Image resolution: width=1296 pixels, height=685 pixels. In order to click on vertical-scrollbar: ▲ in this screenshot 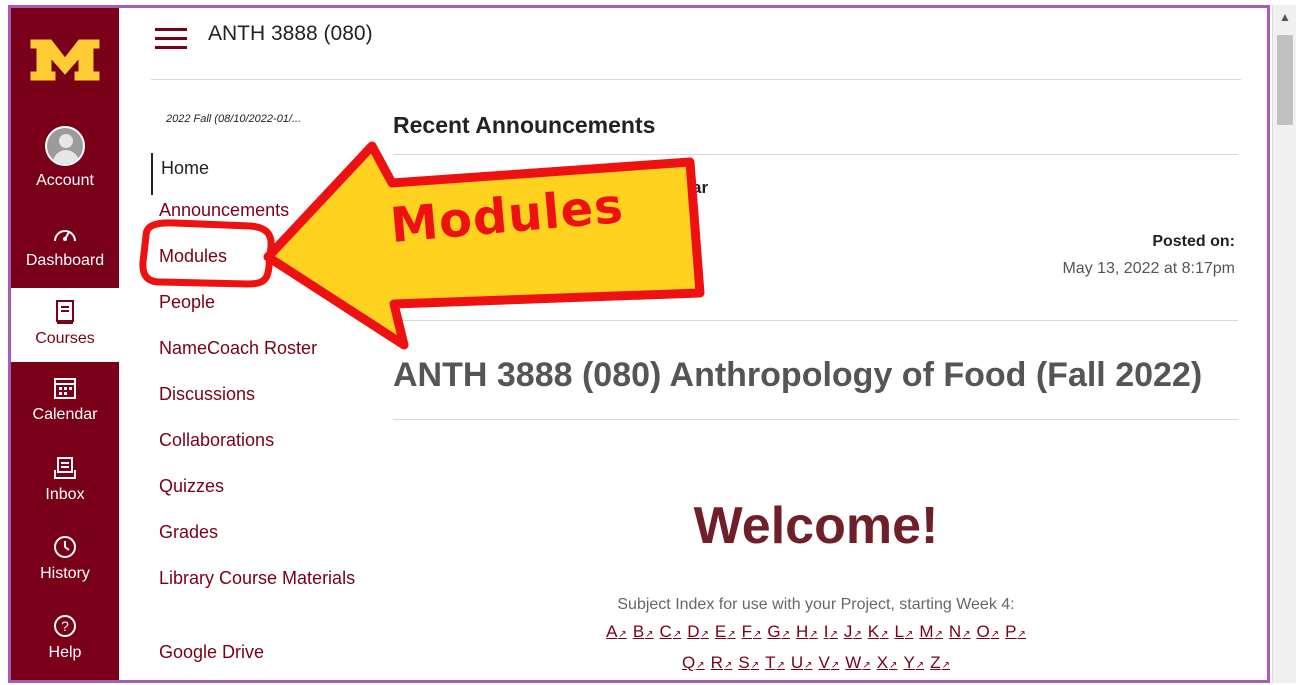, I will do `click(1284, 344)`.